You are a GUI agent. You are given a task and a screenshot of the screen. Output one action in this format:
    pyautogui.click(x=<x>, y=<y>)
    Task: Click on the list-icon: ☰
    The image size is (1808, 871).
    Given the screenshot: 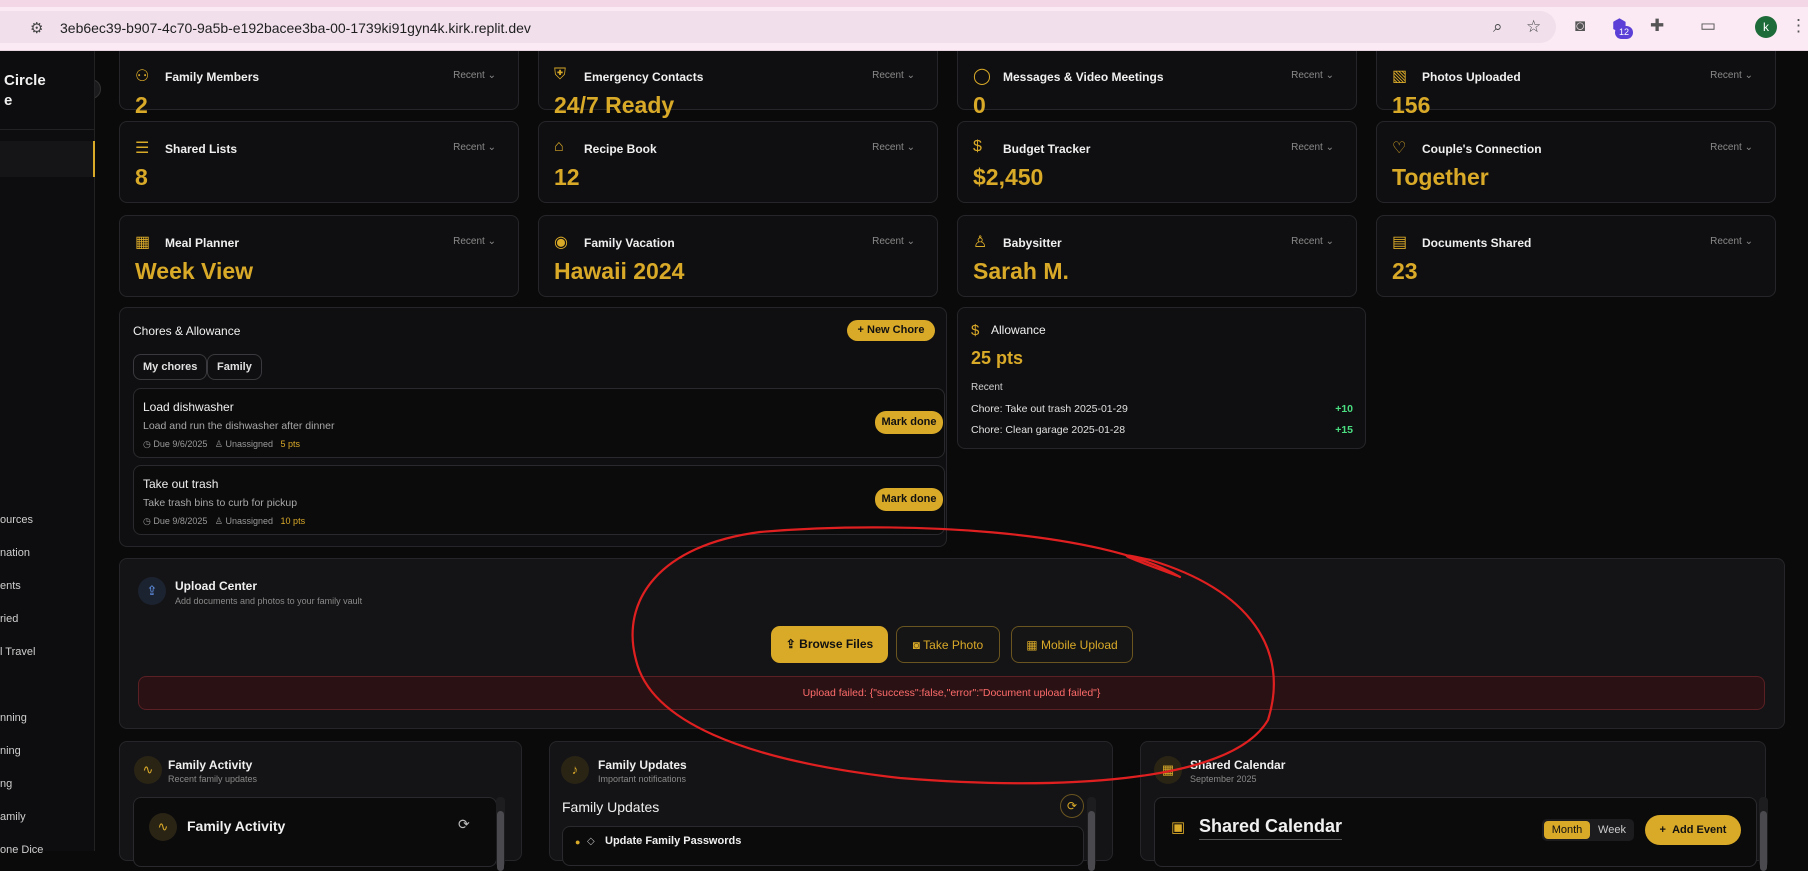 What is the action you would take?
    pyautogui.click(x=142, y=148)
    